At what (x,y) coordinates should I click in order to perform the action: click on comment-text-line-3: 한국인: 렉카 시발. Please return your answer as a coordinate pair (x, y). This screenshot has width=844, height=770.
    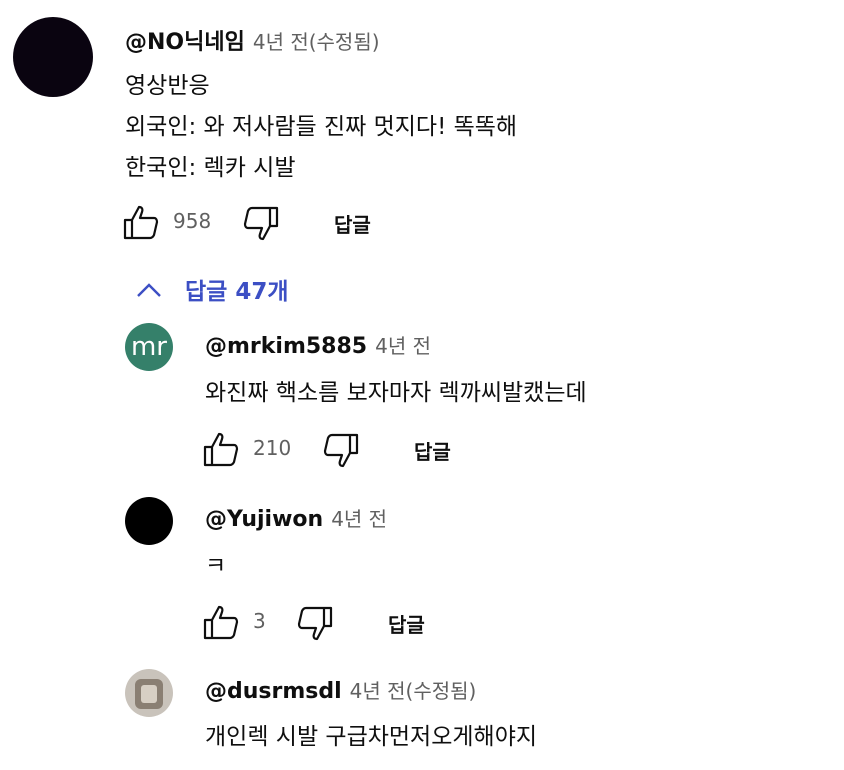
    Looking at the image, I should click on (210, 168).